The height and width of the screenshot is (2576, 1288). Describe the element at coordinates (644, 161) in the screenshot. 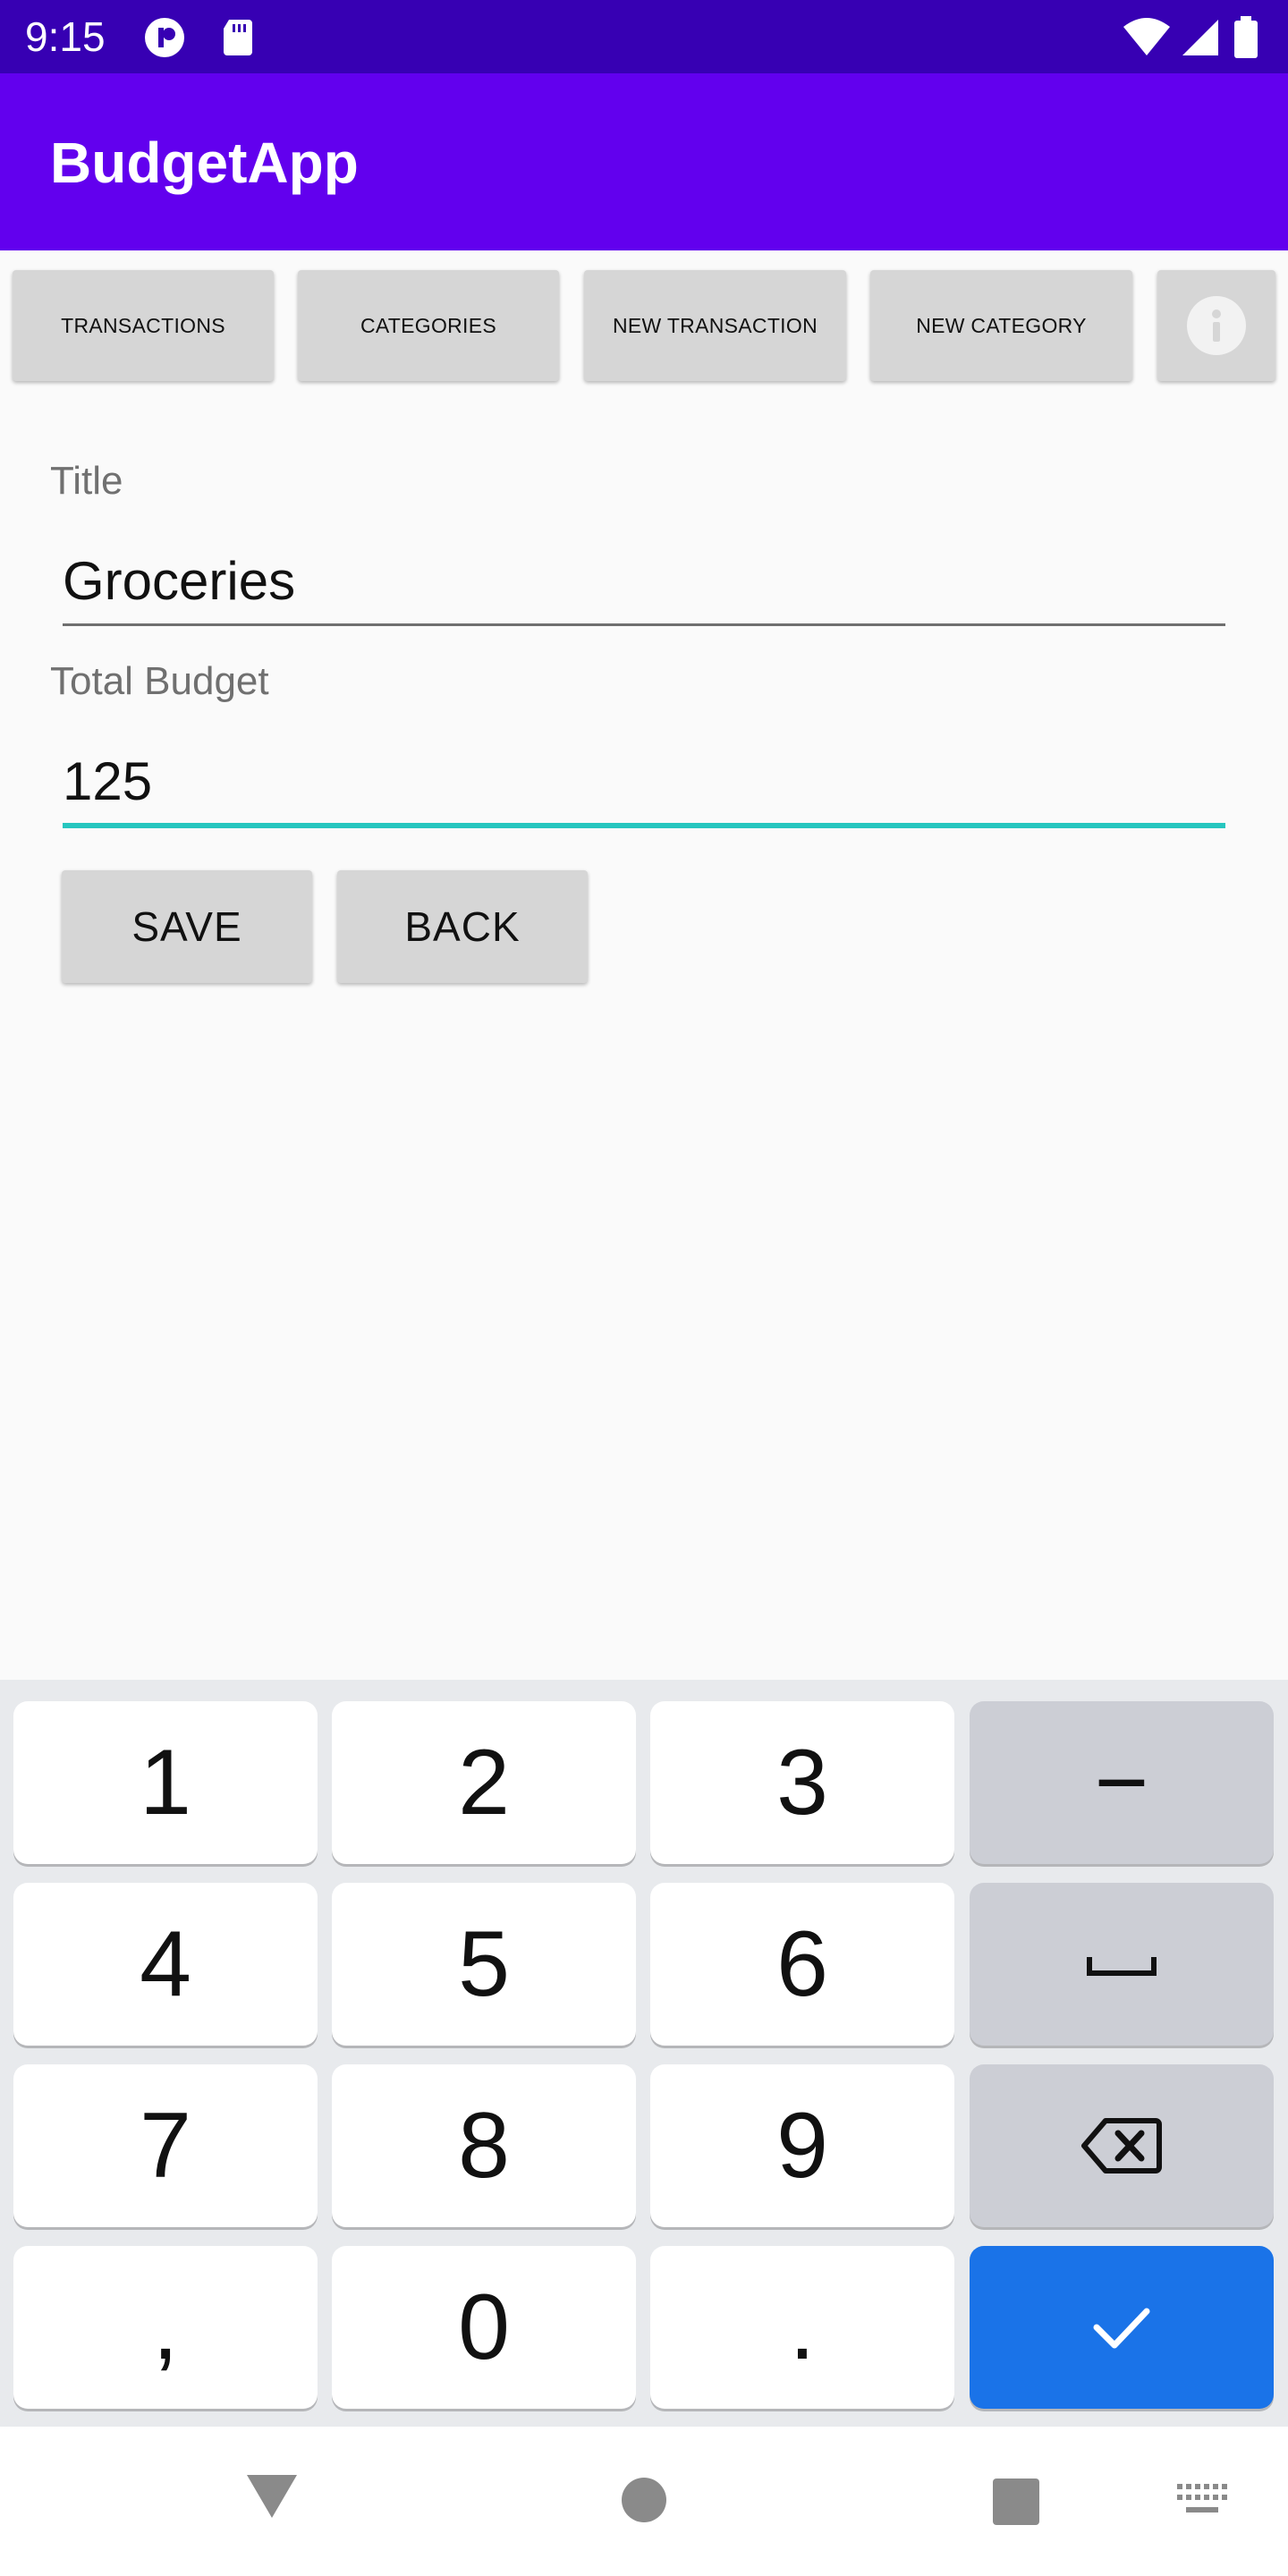

I see `app-bar: BudgetApp` at that location.